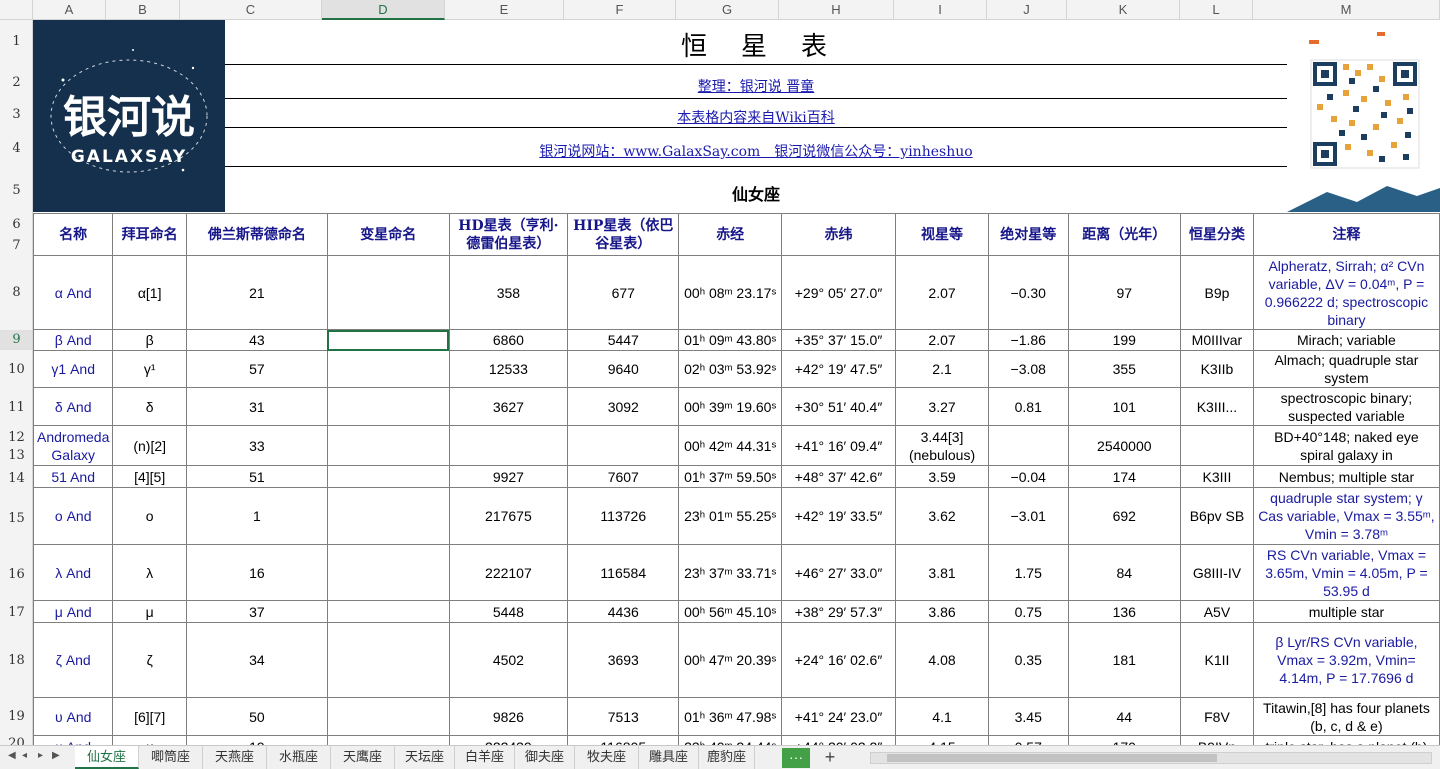 The image size is (1440, 769). I want to click on cell-amag: 3.45, so click(1028, 716).